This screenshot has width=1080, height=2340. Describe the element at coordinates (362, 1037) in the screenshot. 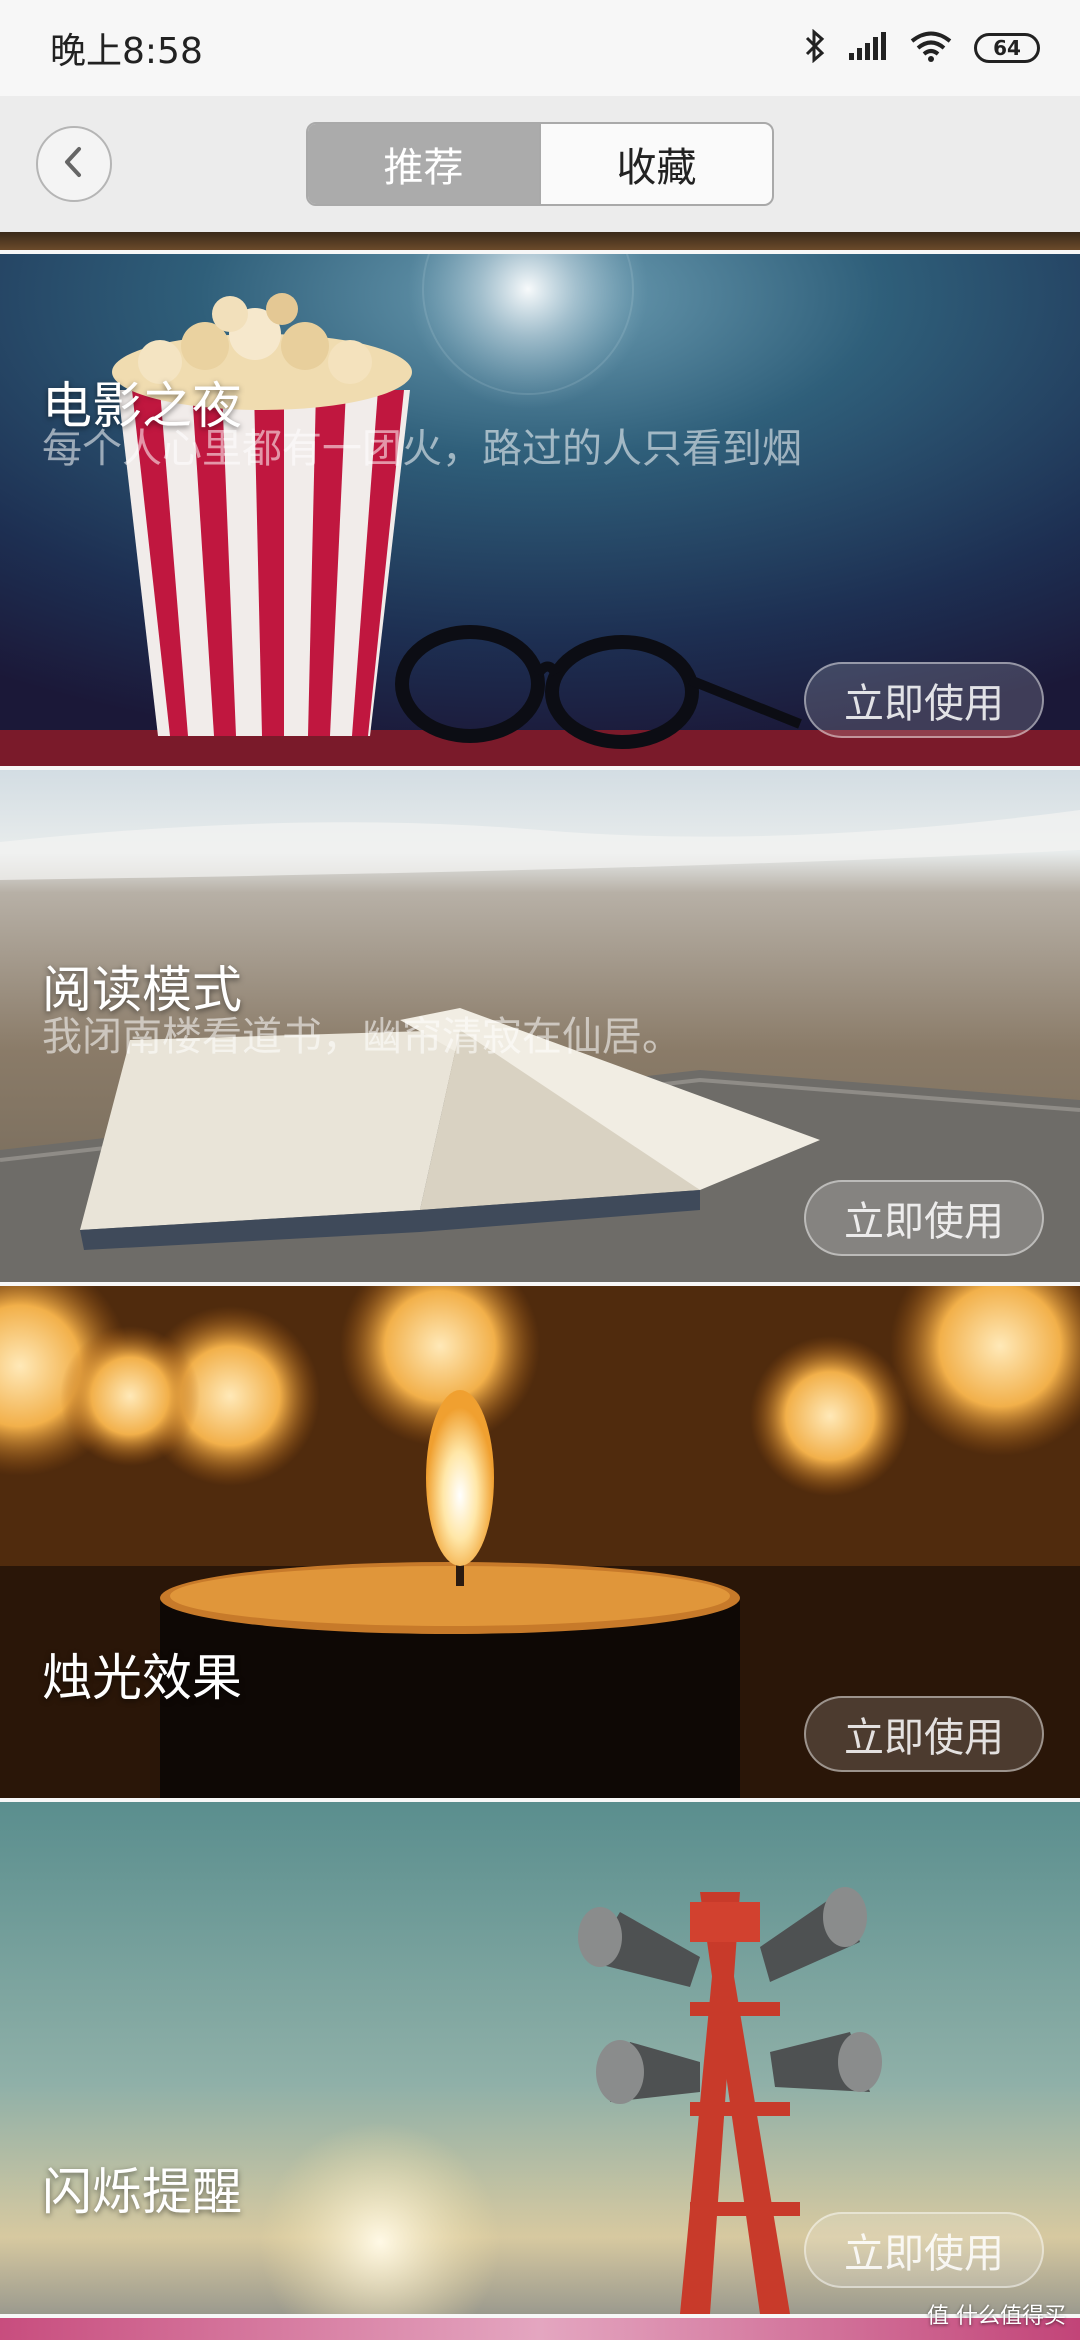

I see `card-subtitle: 我闭南楼看道书，幽帘清寂在仙居。` at that location.